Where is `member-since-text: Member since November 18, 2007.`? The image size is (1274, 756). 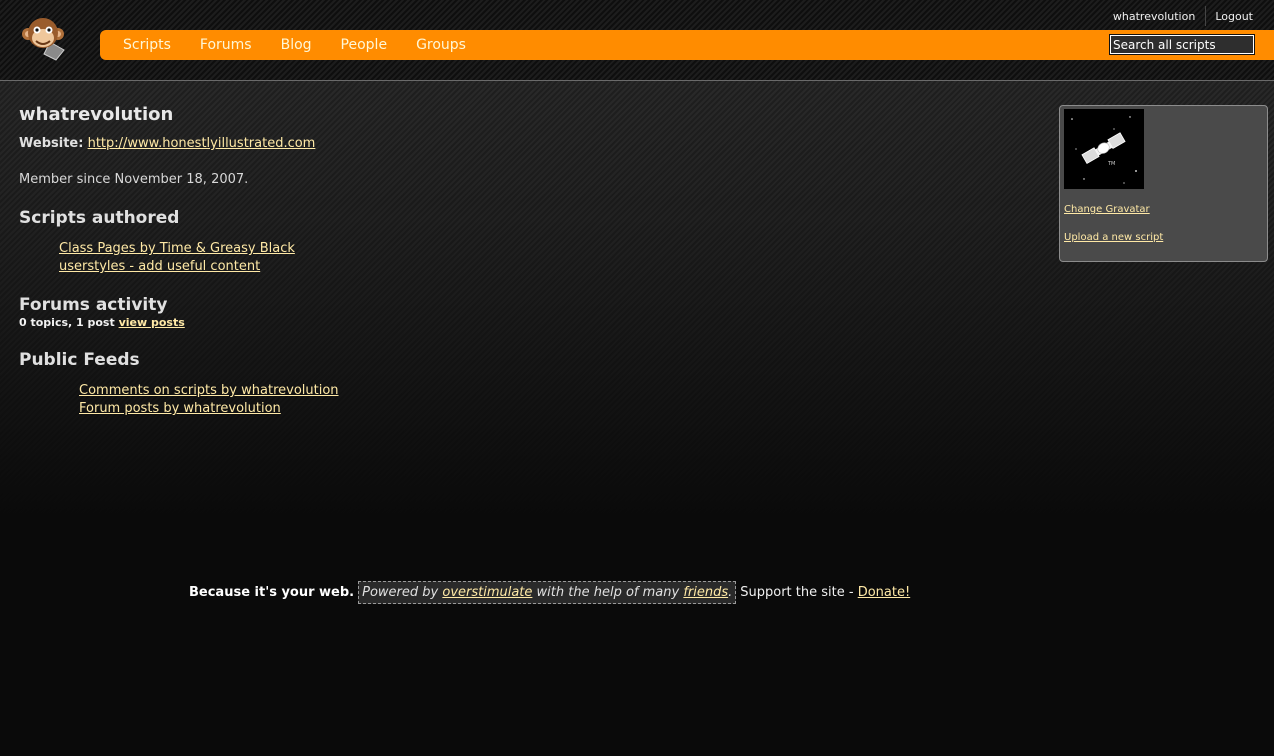
member-since-text: Member since November 18, 2007. is located at coordinates (134, 179).